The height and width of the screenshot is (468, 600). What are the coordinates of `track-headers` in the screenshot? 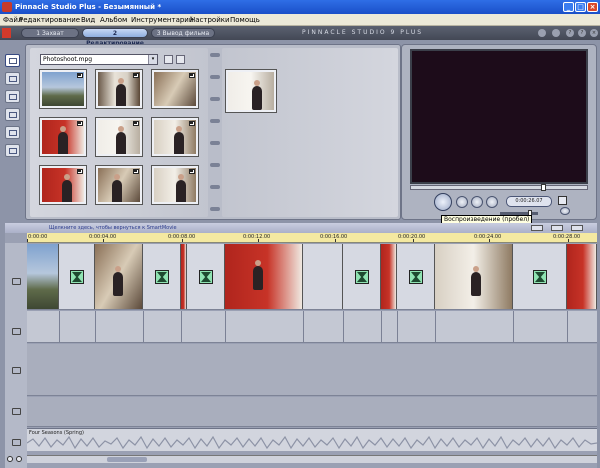 It's located at (16, 355).